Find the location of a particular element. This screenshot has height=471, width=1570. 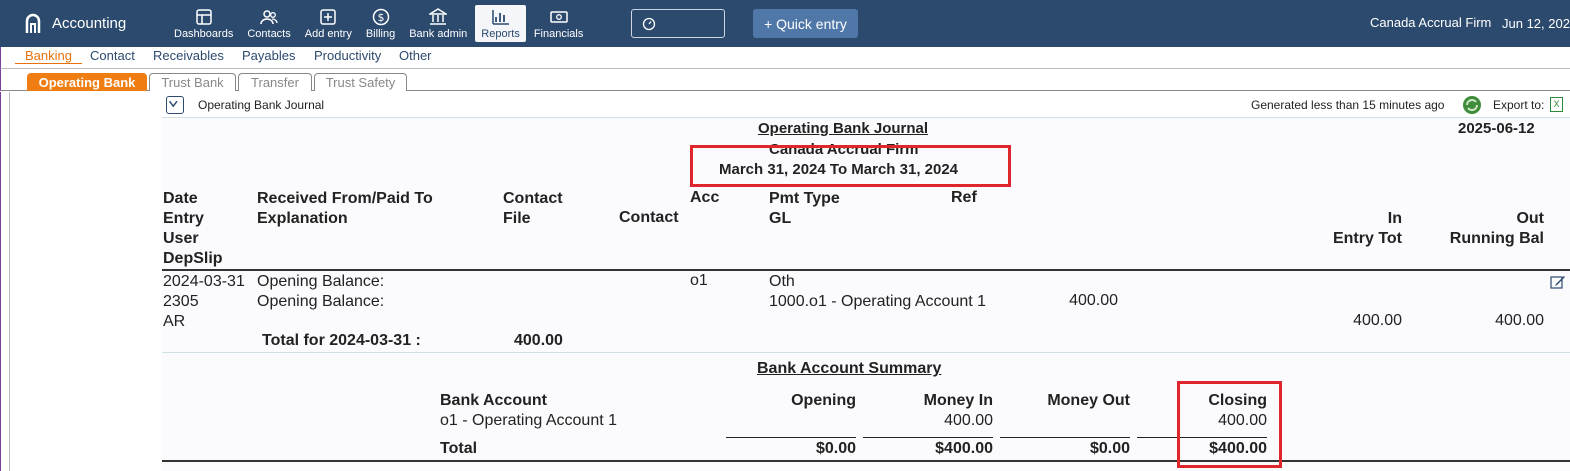

col-user: User is located at coordinates (181, 238).